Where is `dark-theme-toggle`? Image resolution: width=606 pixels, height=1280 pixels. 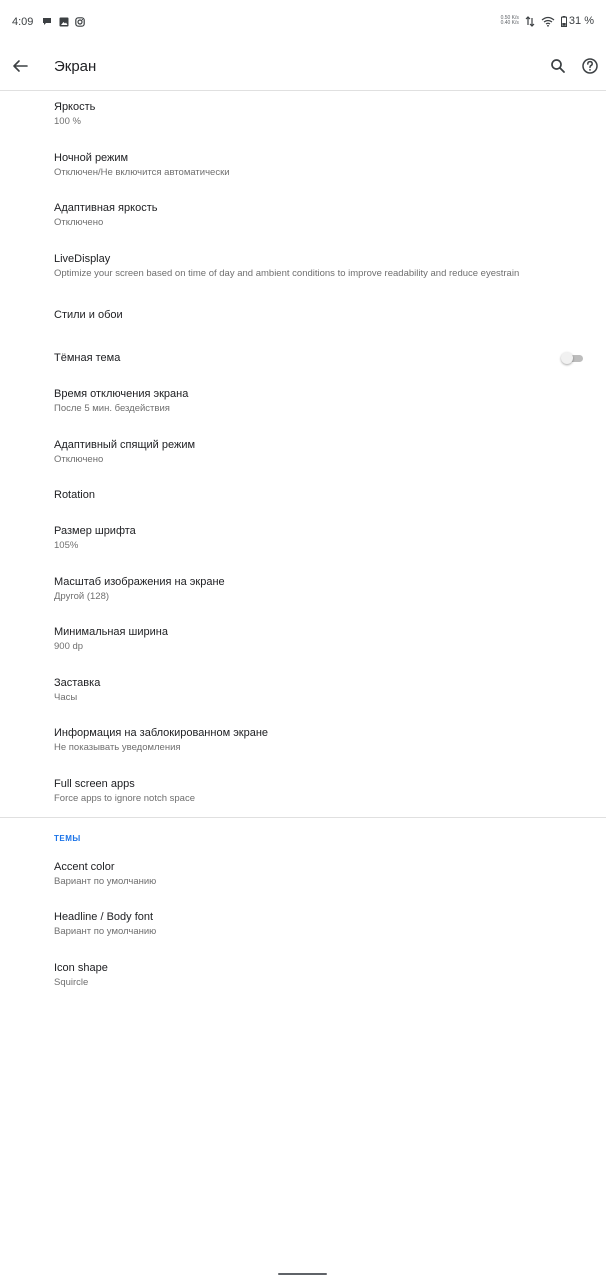 dark-theme-toggle is located at coordinates (572, 358).